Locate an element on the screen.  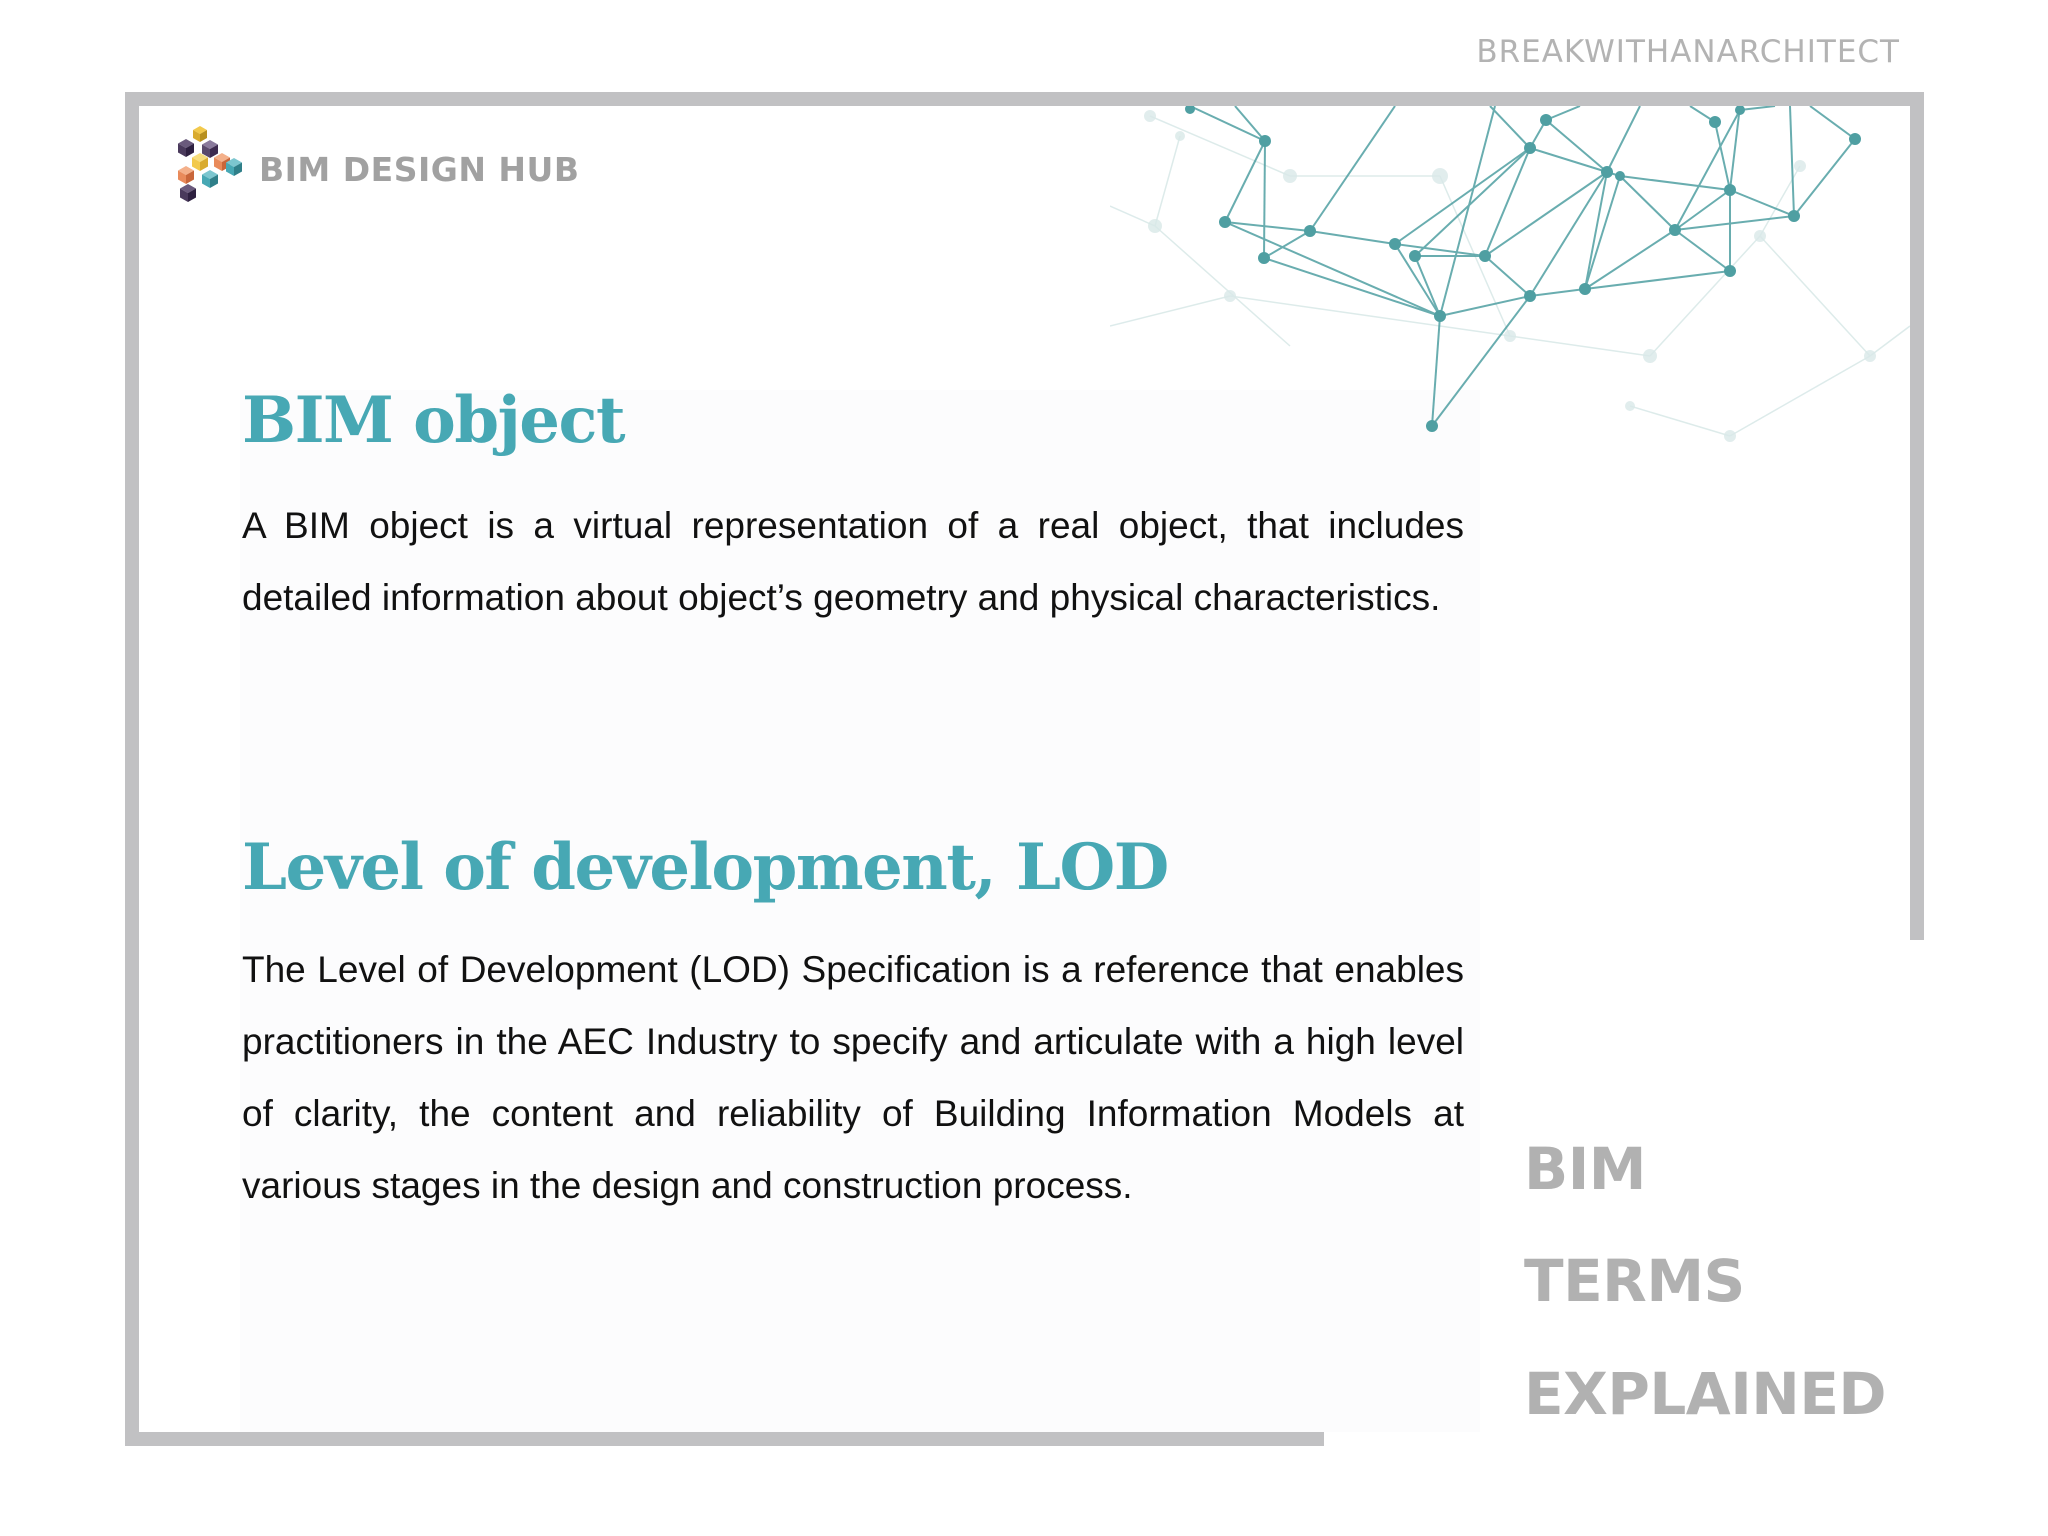
network-graph-icon is located at coordinates (1510, 274).